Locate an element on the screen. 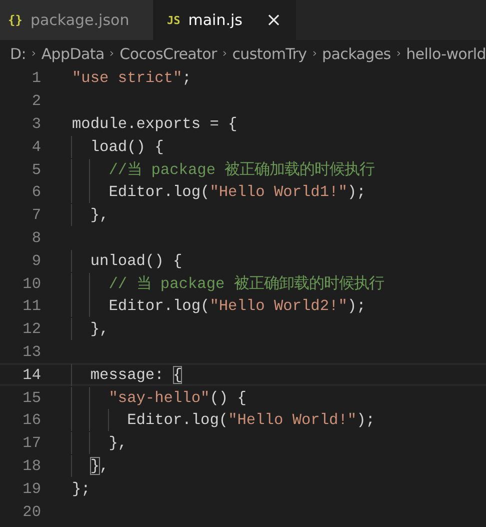 This screenshot has width=486, height=527. line-number: 18 is located at coordinates (31, 465).